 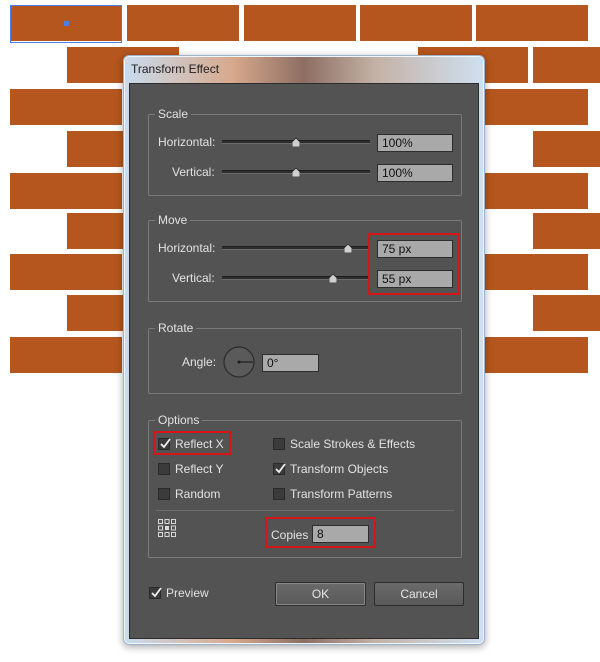 What do you see at coordinates (175, 69) in the screenshot?
I see `dialog-title: Transform Effect` at bounding box center [175, 69].